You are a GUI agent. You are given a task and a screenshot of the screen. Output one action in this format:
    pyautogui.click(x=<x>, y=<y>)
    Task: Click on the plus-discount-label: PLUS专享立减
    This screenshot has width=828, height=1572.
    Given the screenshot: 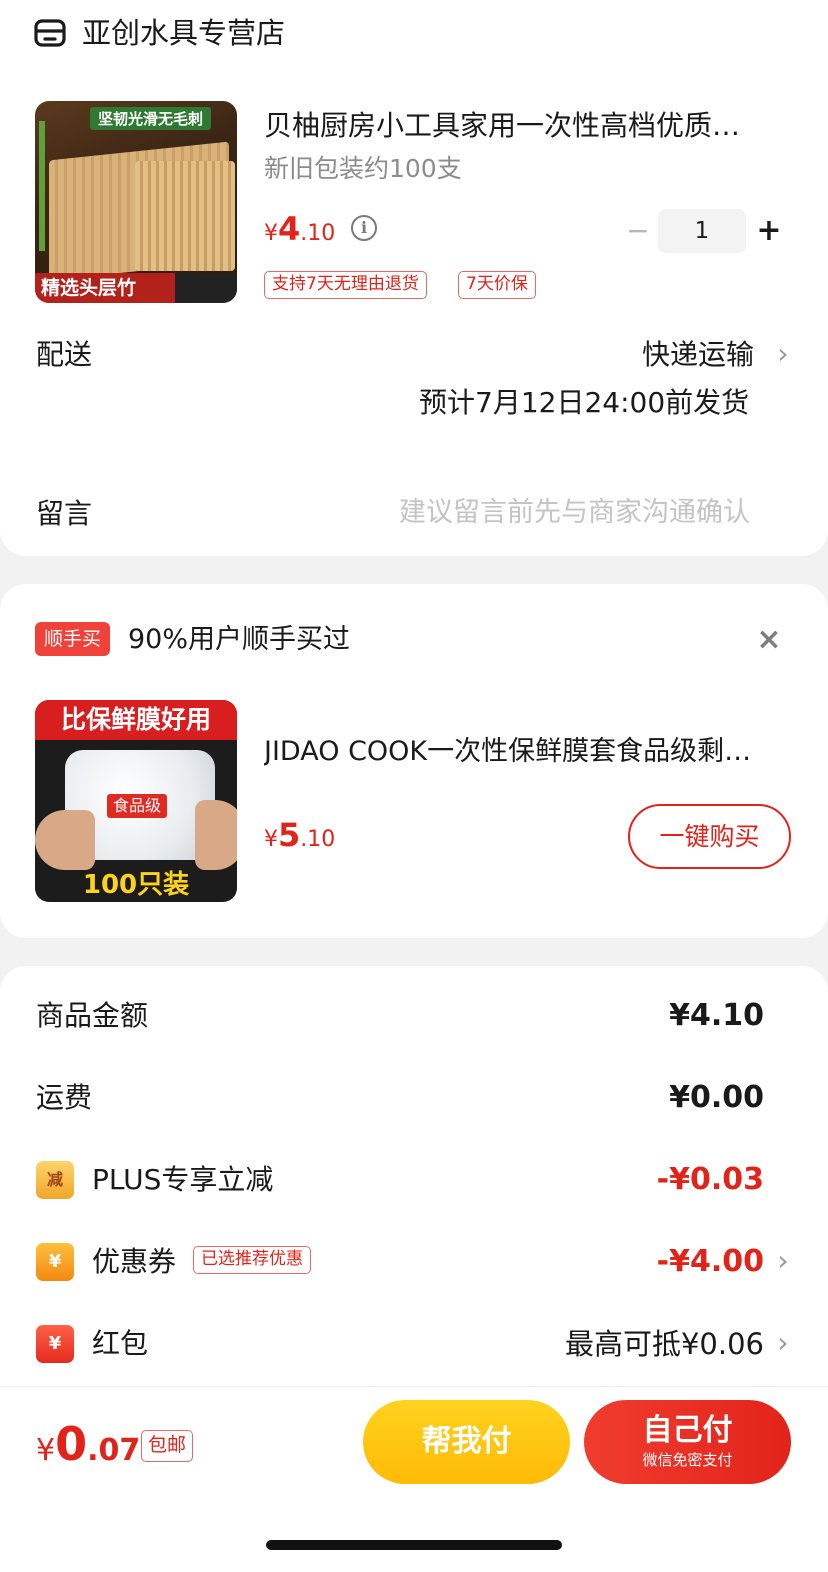 What is the action you would take?
    pyautogui.click(x=183, y=1179)
    